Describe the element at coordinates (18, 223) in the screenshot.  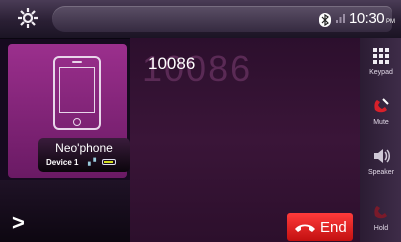
I see `expand-arrow-icon: >` at that location.